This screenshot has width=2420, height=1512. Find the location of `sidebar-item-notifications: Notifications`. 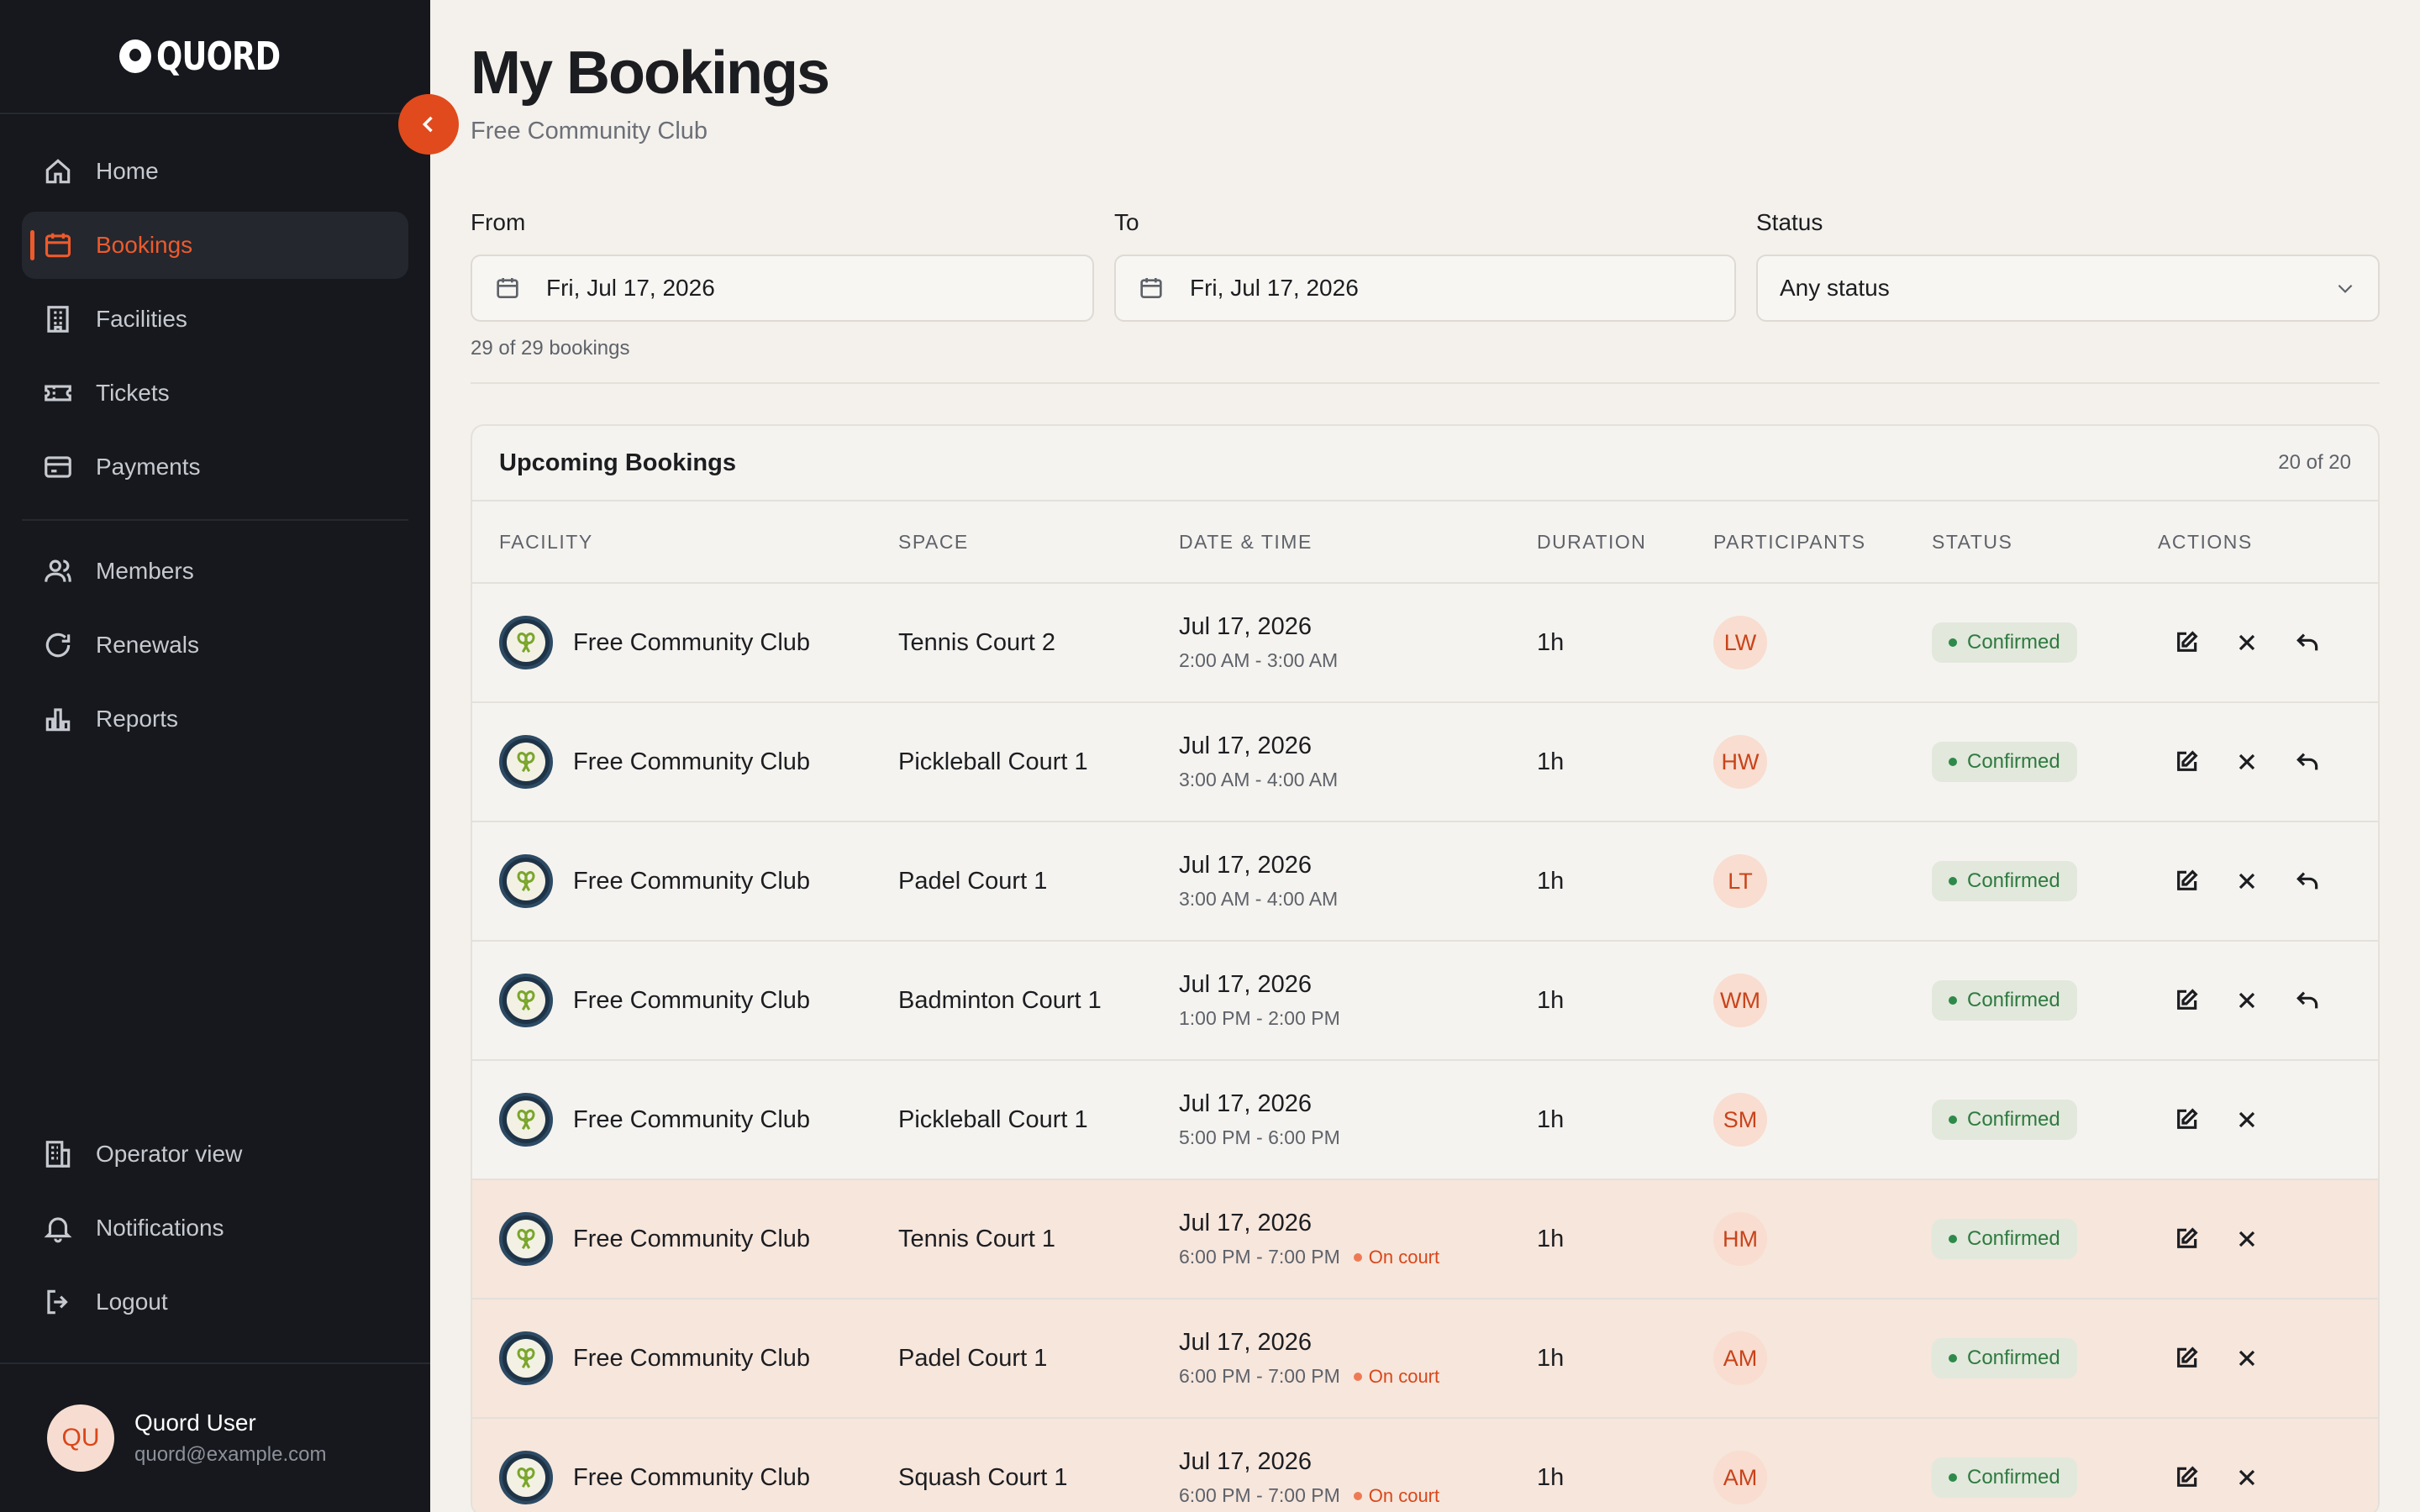

sidebar-item-notifications: Notifications is located at coordinates (215, 1228).